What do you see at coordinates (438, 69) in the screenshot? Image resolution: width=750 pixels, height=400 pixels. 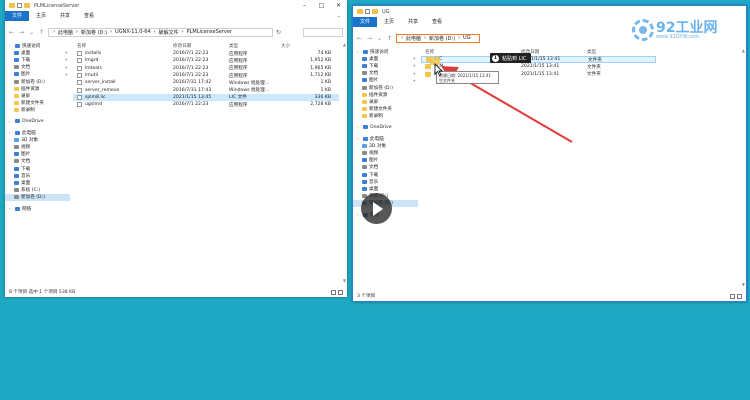 I see `mouse-cursor-icon` at bounding box center [438, 69].